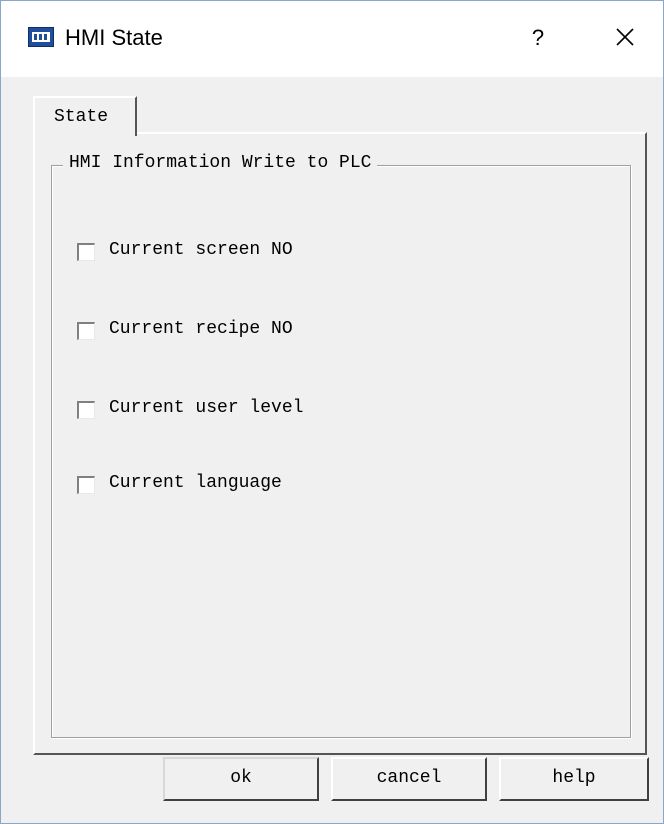  Describe the element at coordinates (86, 485) in the screenshot. I see `checkbox-current-language` at that location.